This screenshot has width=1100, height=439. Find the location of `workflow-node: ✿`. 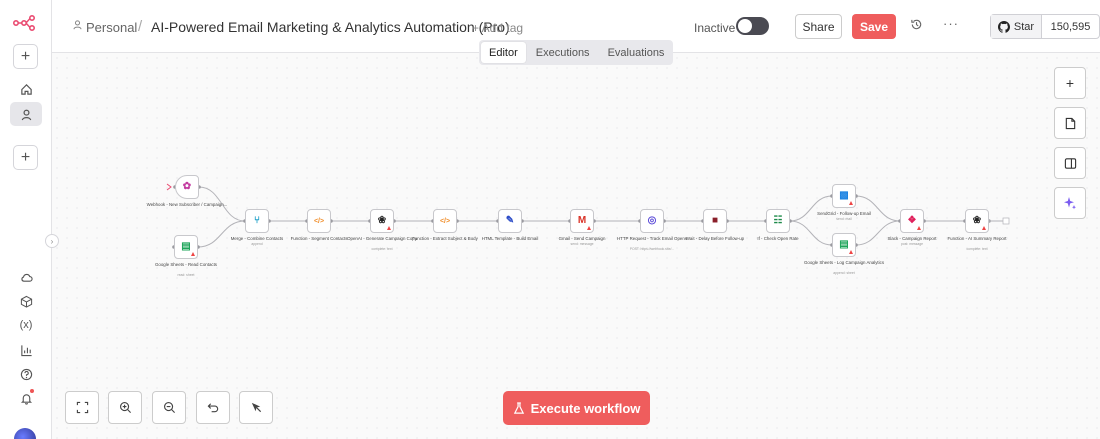

workflow-node: ✿ is located at coordinates (187, 187).